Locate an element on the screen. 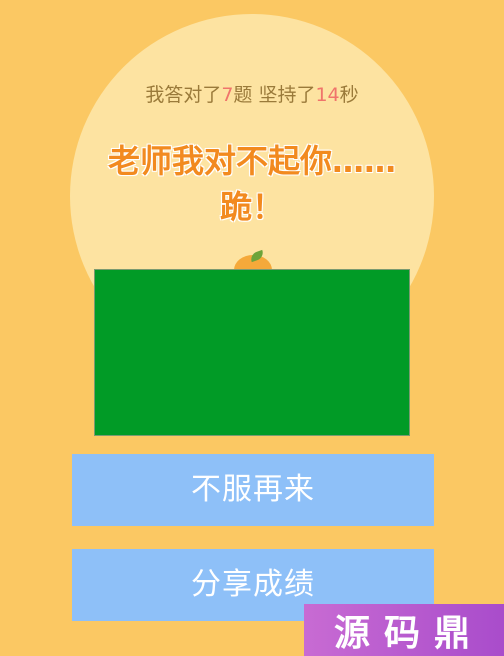 The height and width of the screenshot is (656, 504). retry-button: 不服再来 is located at coordinates (253, 490).